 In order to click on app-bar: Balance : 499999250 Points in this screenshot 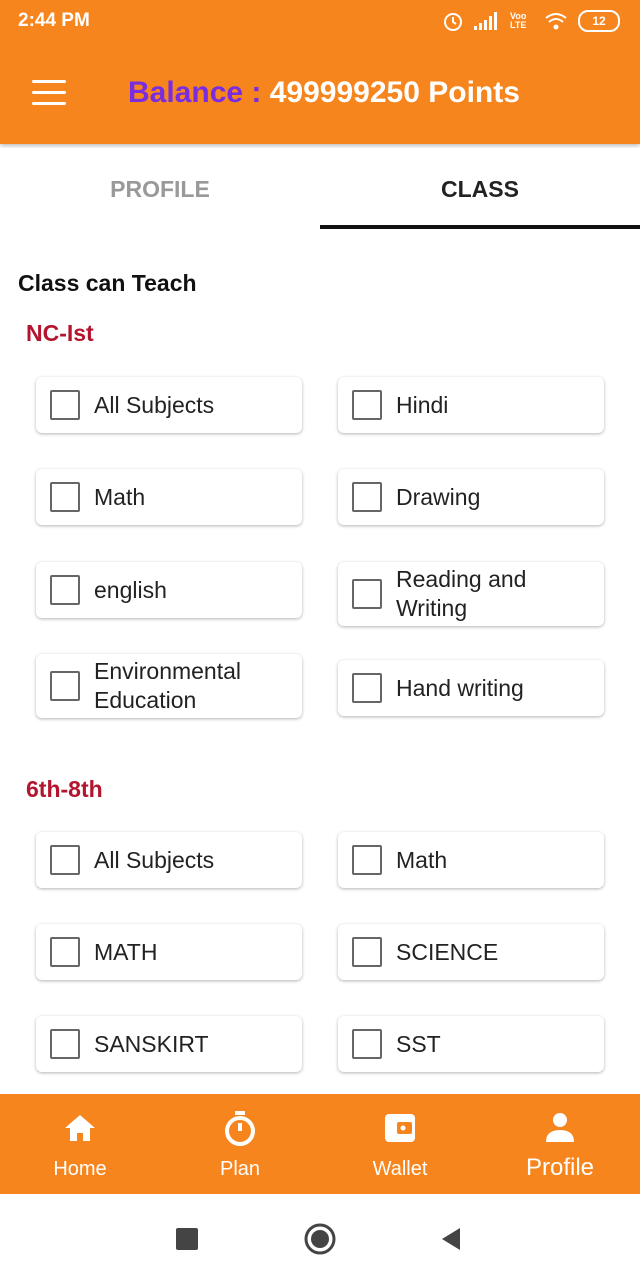, I will do `click(320, 94)`.